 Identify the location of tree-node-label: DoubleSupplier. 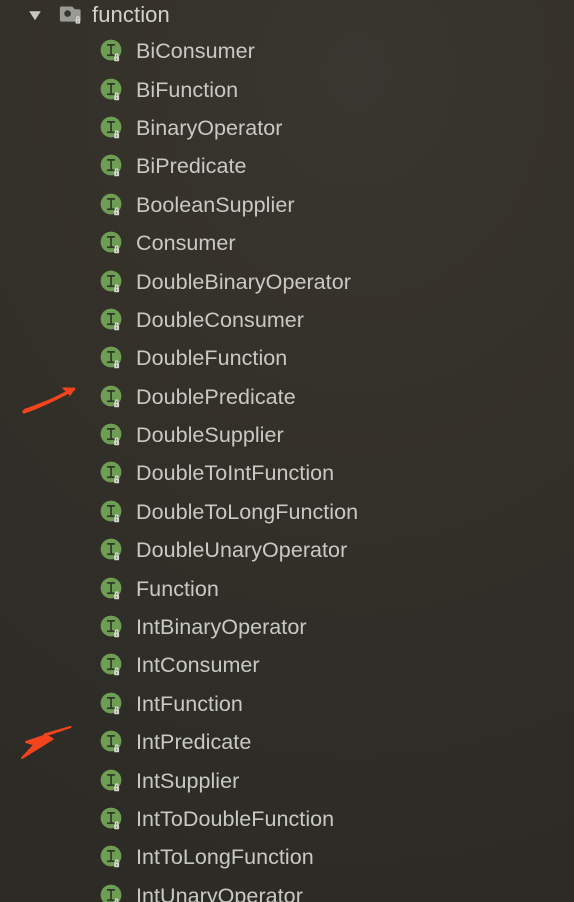
(210, 435).